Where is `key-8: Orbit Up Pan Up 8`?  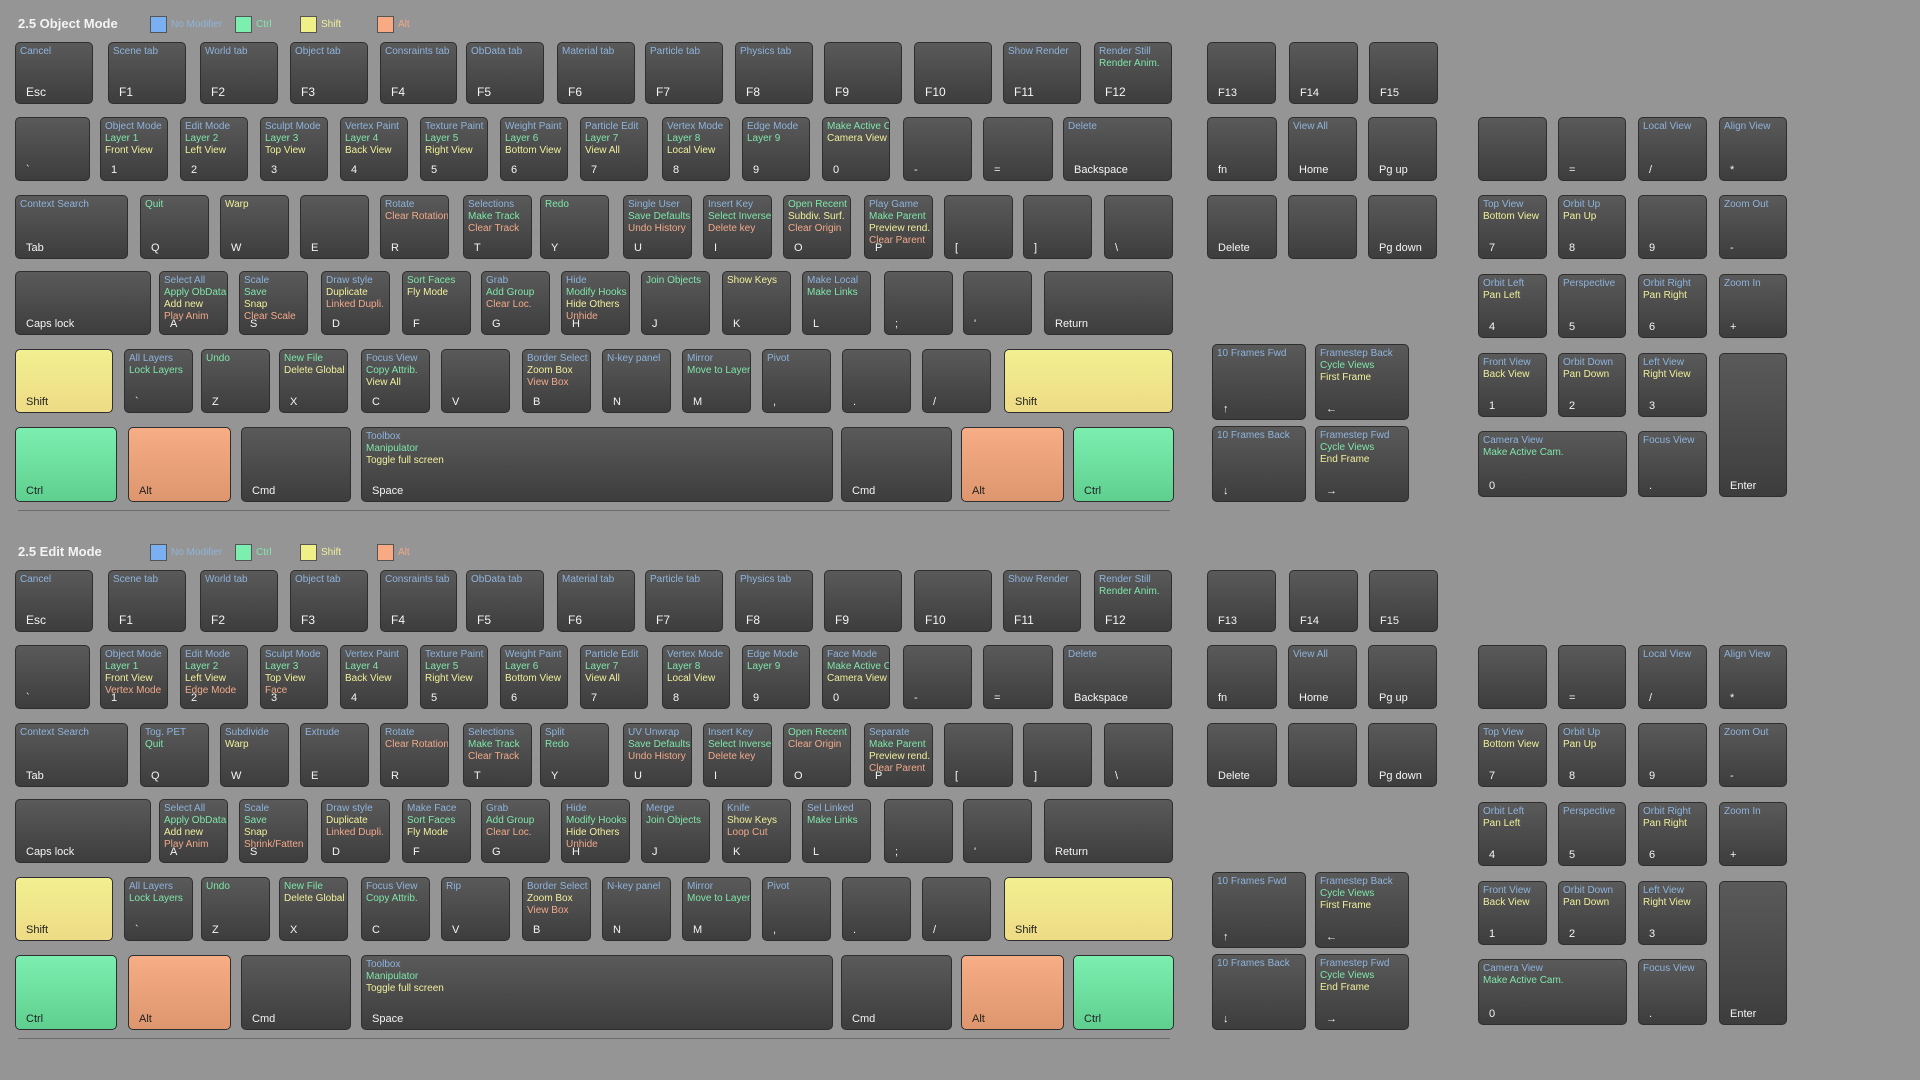 key-8: Orbit Up Pan Up 8 is located at coordinates (1592, 755).